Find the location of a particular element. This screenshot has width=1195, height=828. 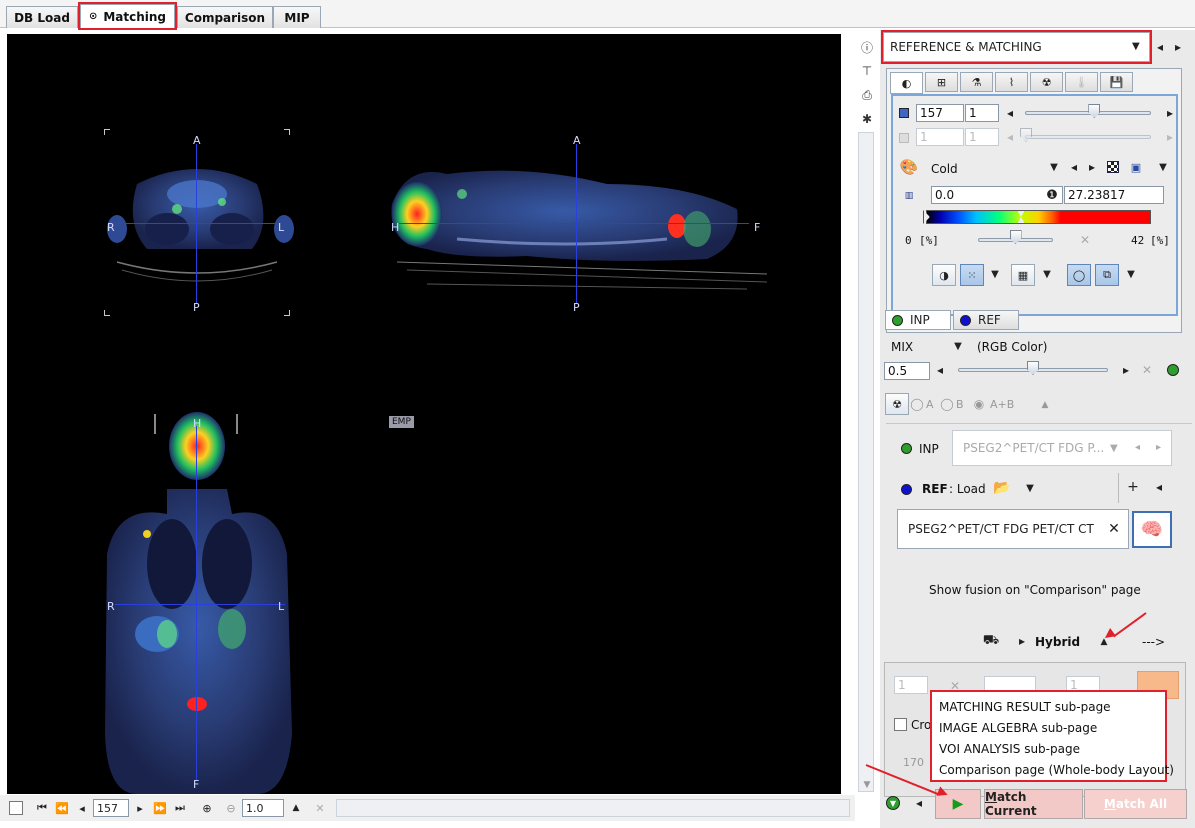

chart-tab: ⌇ is located at coordinates (1011, 82).